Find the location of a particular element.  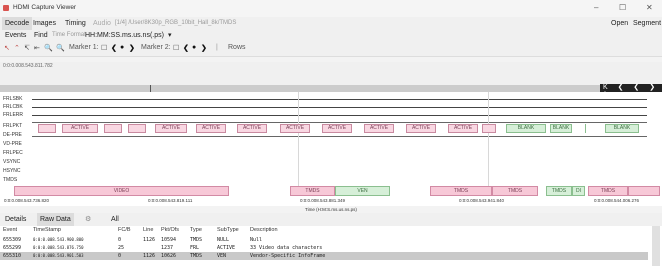

marker2-checkbox: ☐ is located at coordinates (176, 48).